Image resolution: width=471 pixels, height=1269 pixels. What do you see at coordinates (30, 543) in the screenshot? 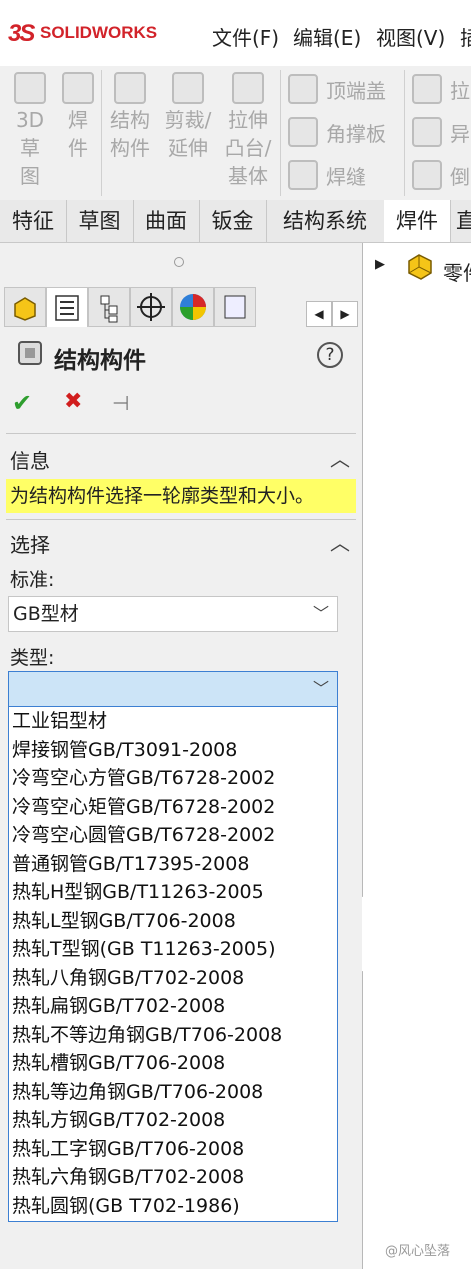
I see `selection-section-header: 选择` at bounding box center [30, 543].